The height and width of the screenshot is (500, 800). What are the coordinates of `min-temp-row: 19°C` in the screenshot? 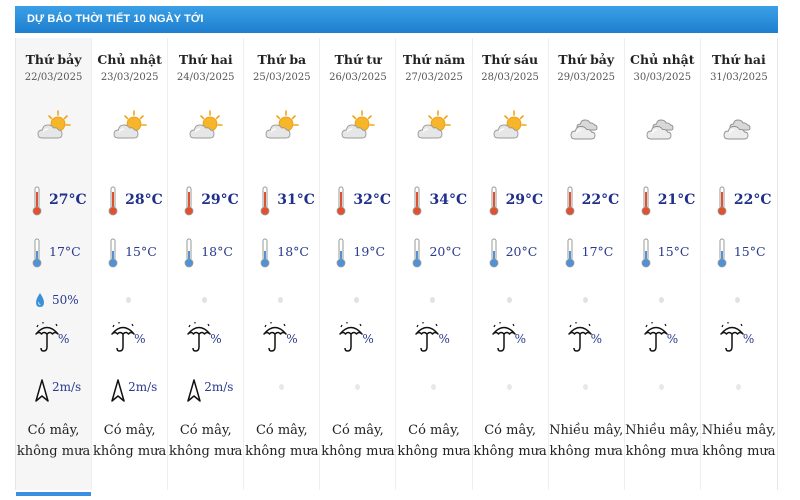 It's located at (357, 253).